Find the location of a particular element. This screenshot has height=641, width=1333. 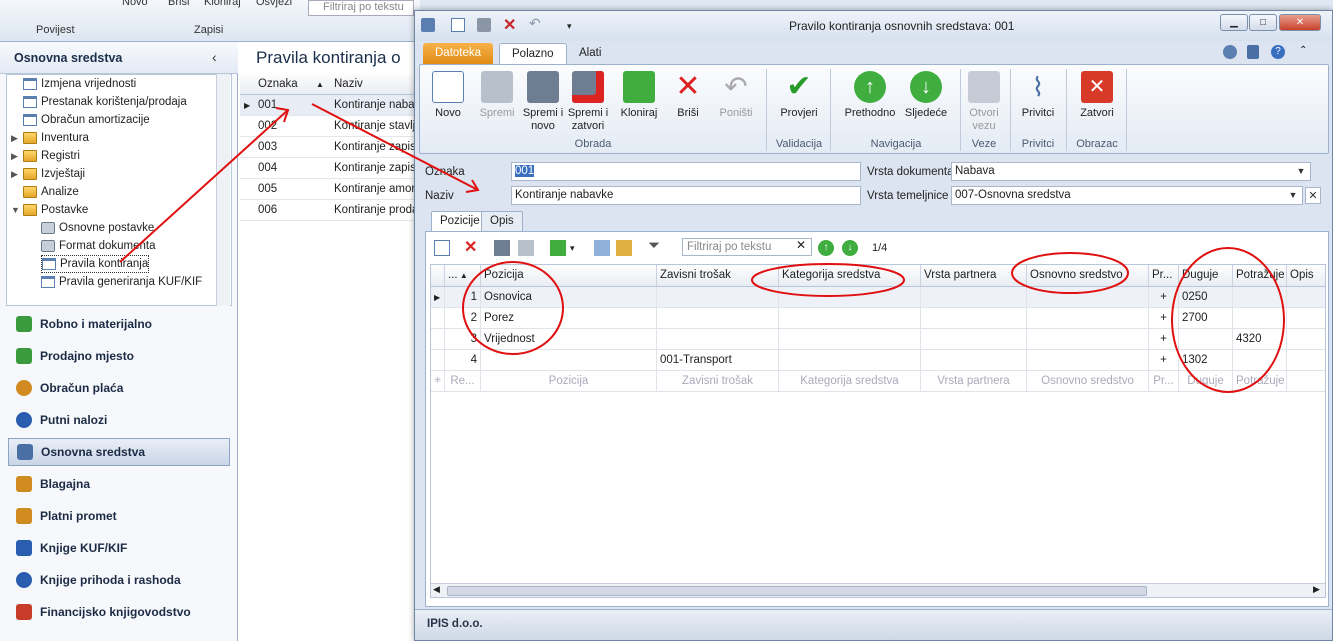

annotation-circle-pozicija is located at coordinates (513, 308).